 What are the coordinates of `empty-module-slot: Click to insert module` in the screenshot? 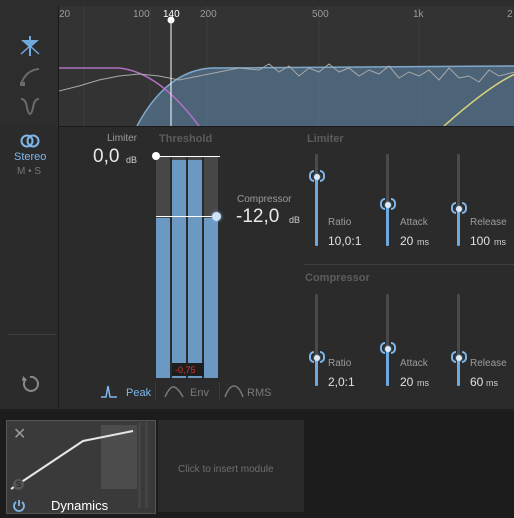 It's located at (231, 466).